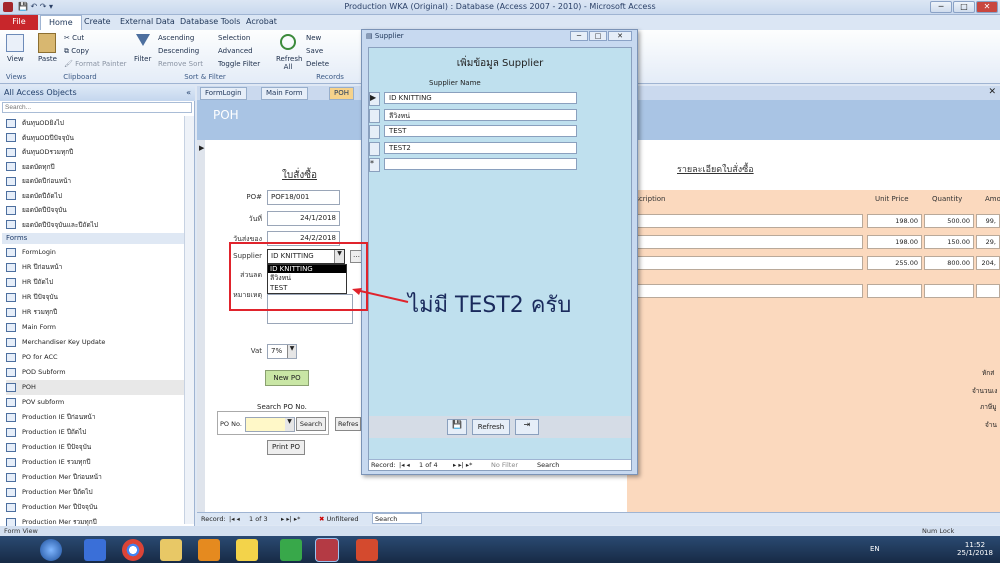 Image resolution: width=1000 pixels, height=563 pixels. Describe the element at coordinates (15, 43) in the screenshot. I see `view-icon` at that location.